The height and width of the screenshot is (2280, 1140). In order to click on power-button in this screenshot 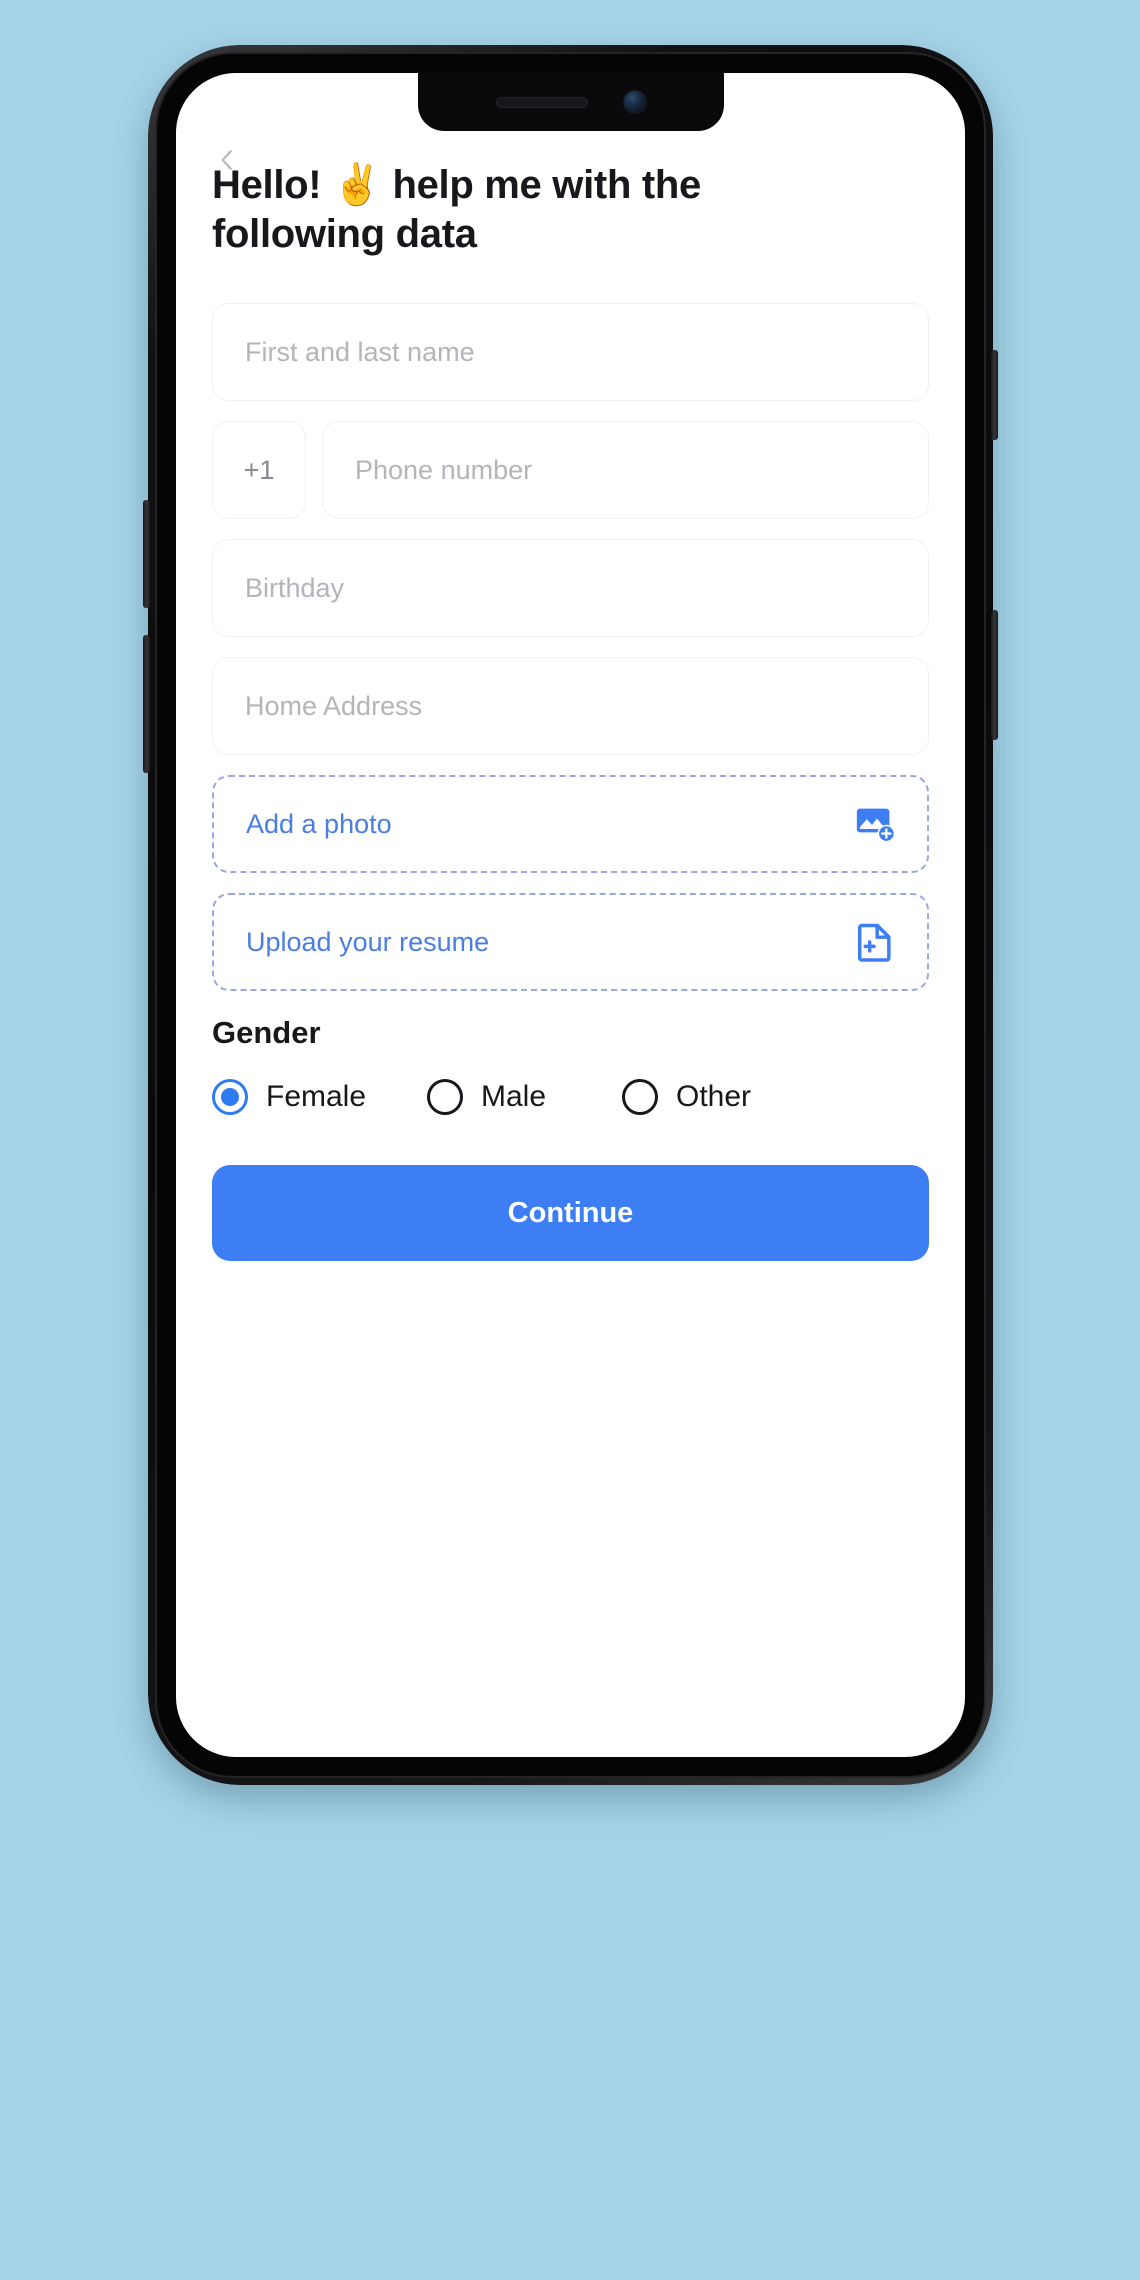, I will do `click(994, 675)`.